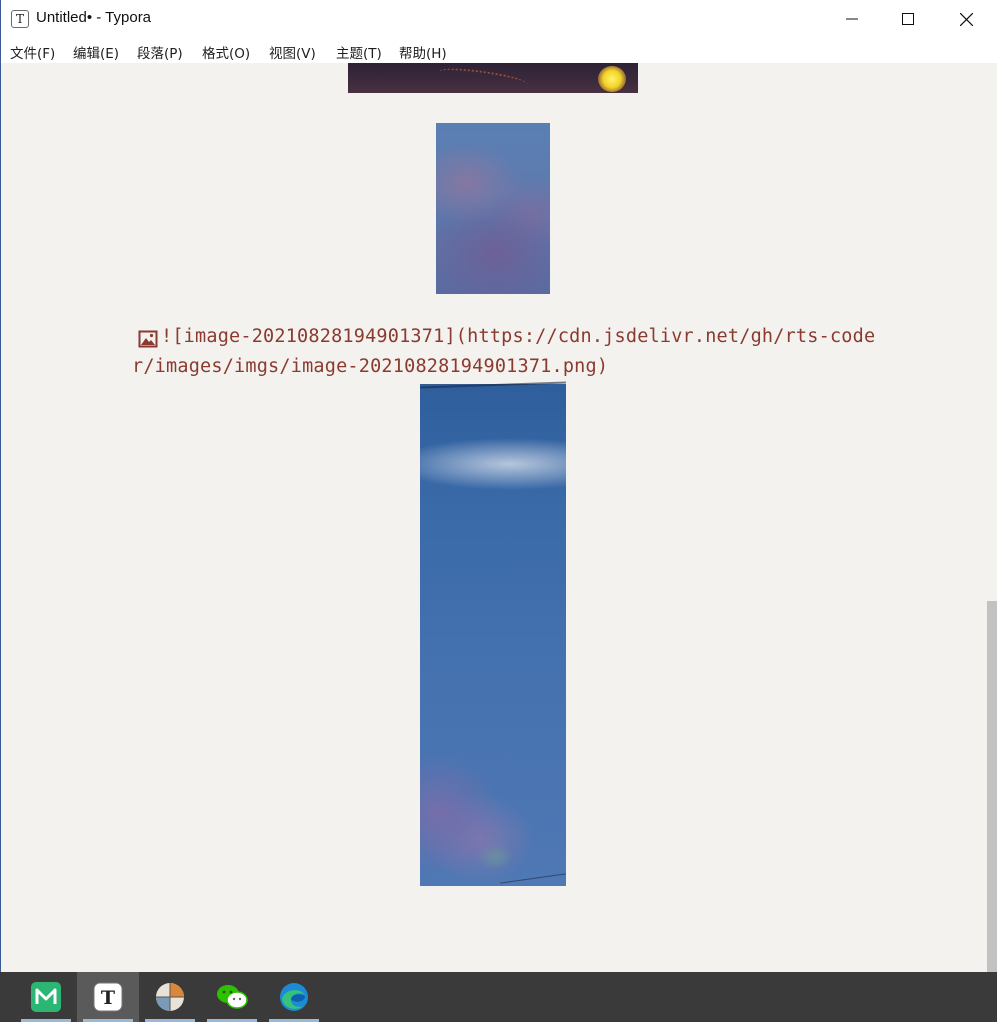 This screenshot has height=1022, width=997. I want to click on scrollbar-thumb, so click(992, 786).